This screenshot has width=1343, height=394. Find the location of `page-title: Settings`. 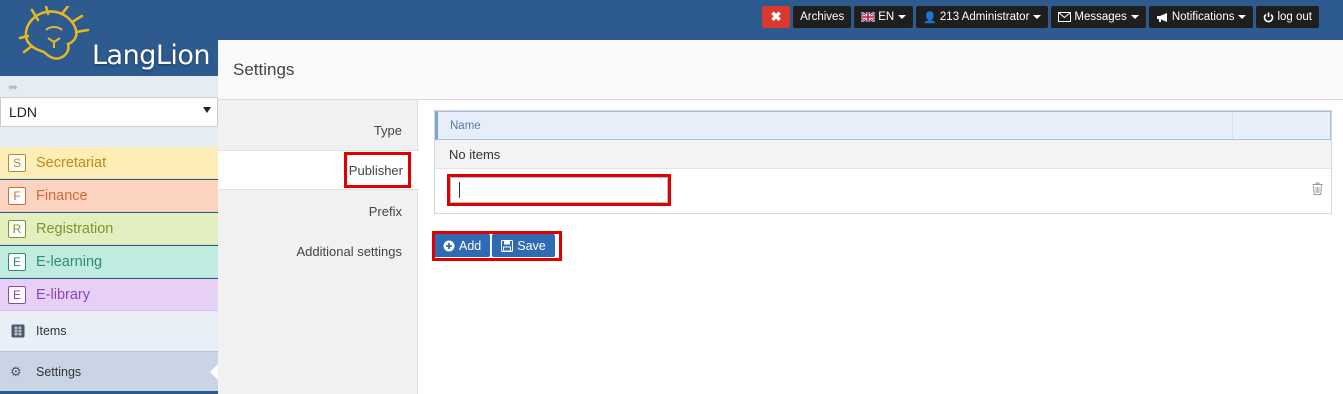

page-title: Settings is located at coordinates (264, 69).